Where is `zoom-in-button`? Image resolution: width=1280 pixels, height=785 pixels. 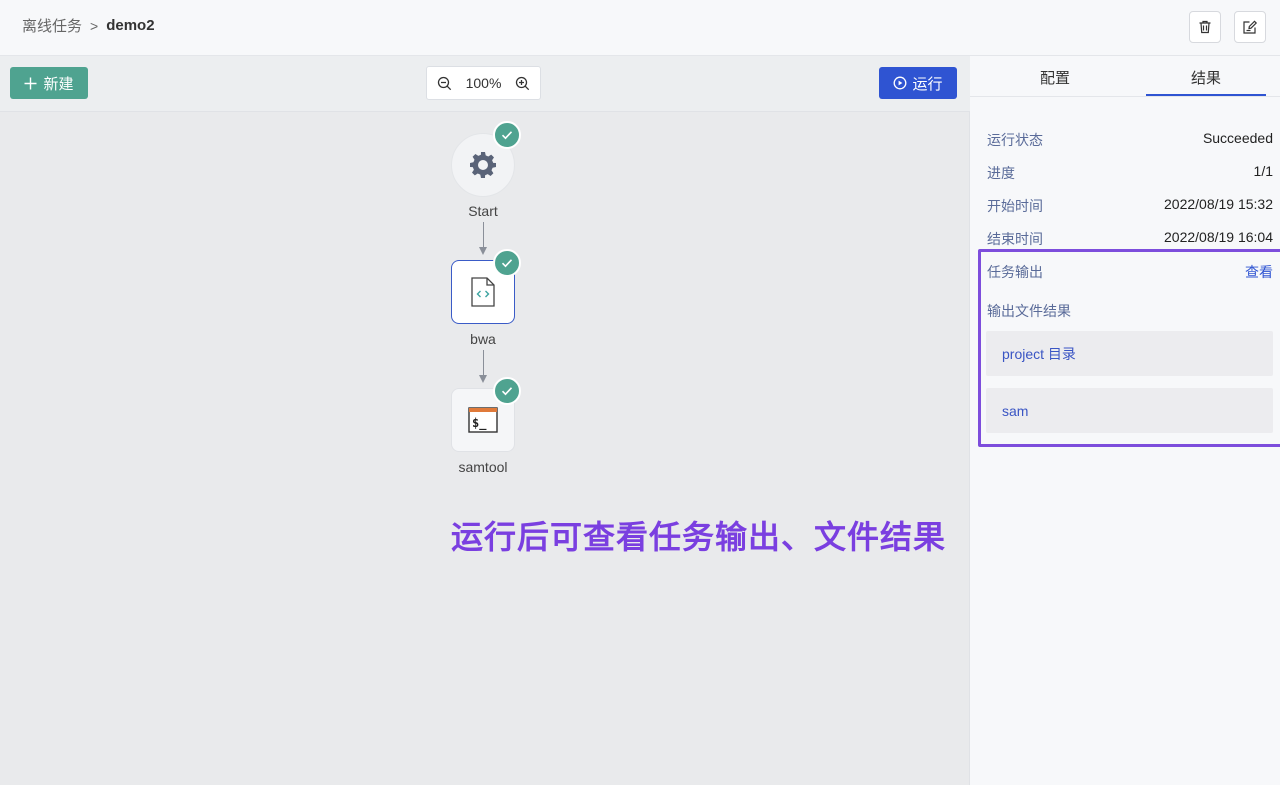
zoom-in-button is located at coordinates (522, 83).